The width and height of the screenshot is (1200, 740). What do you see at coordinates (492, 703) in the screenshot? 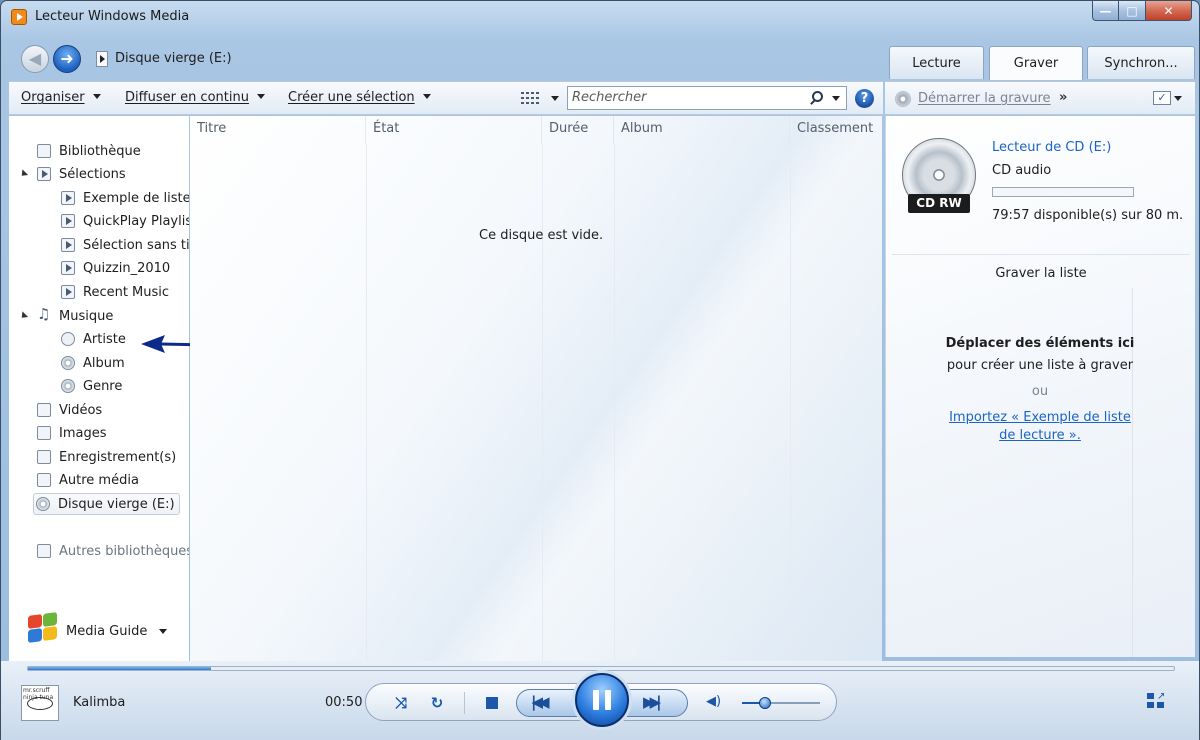
I see `stop-button` at bounding box center [492, 703].